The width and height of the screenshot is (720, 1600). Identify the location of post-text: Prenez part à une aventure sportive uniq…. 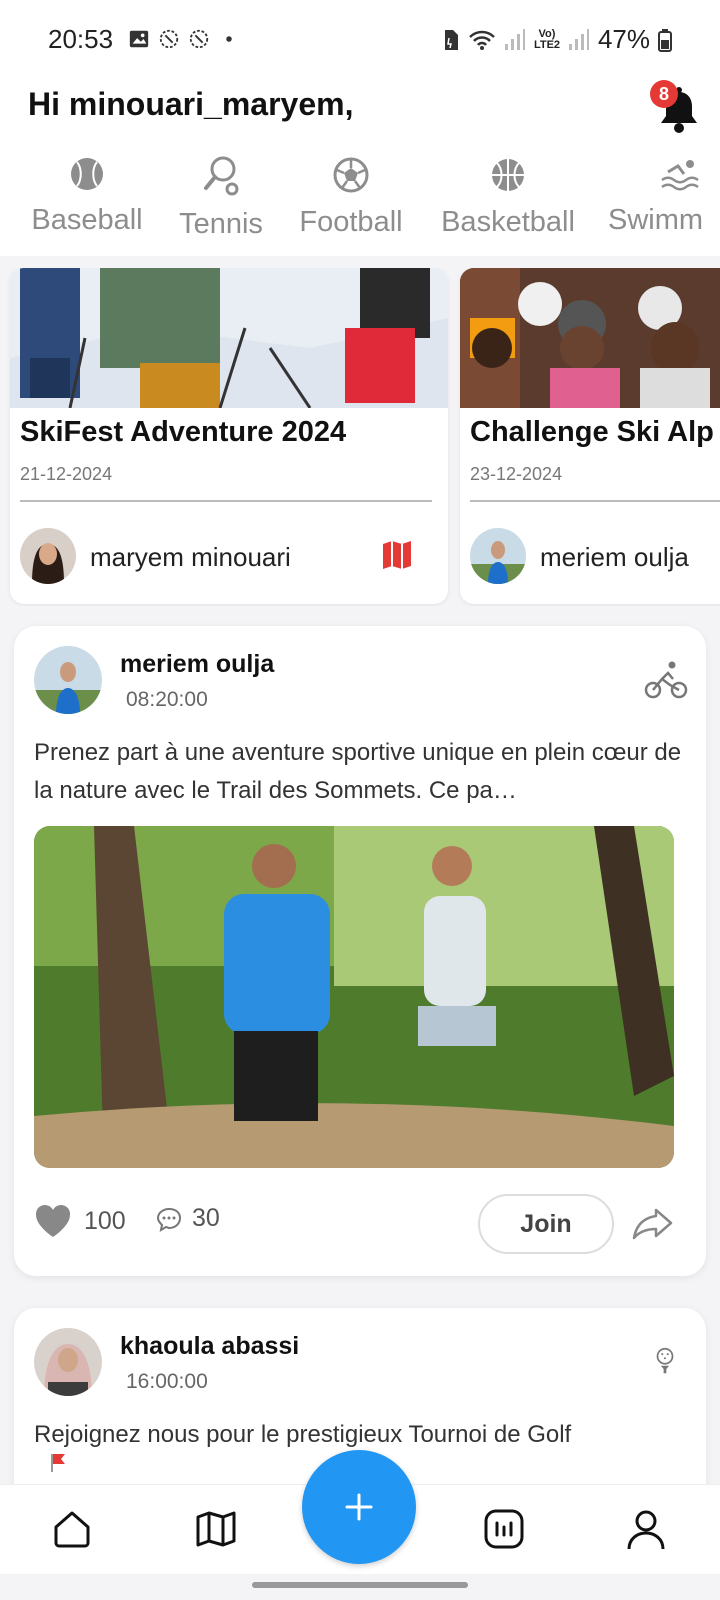
(358, 771).